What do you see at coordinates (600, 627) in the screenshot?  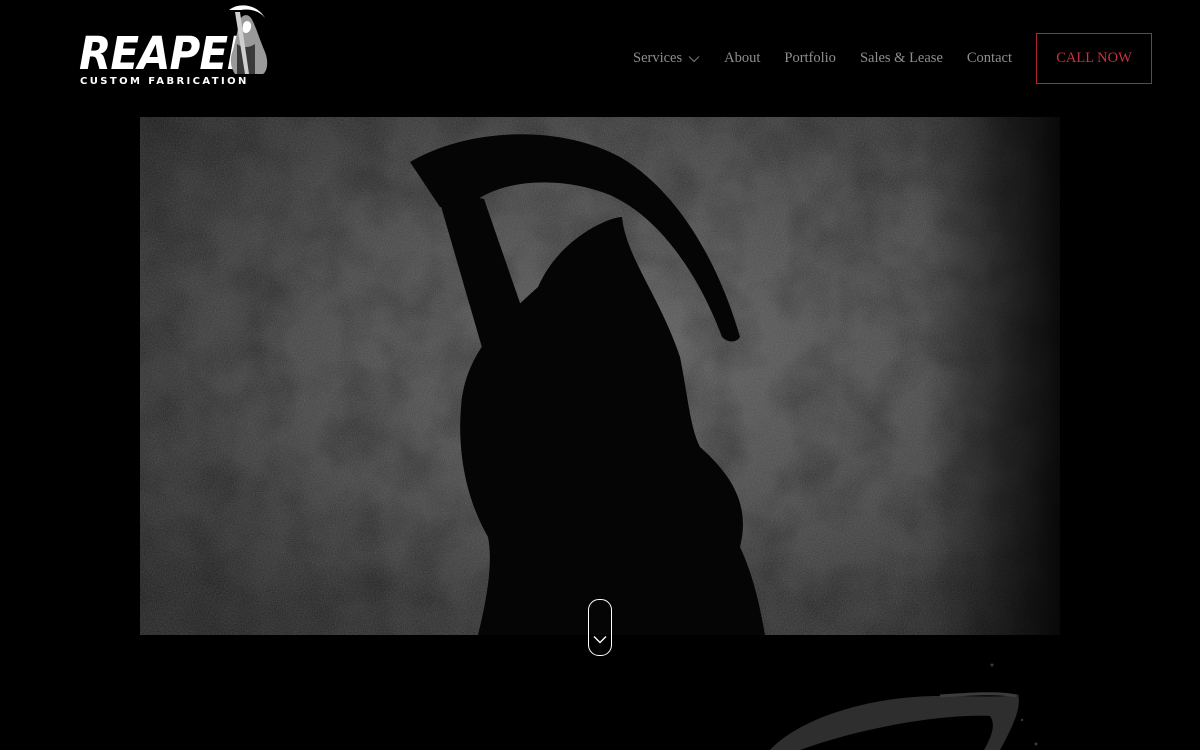 I see `scroll-down-button` at bounding box center [600, 627].